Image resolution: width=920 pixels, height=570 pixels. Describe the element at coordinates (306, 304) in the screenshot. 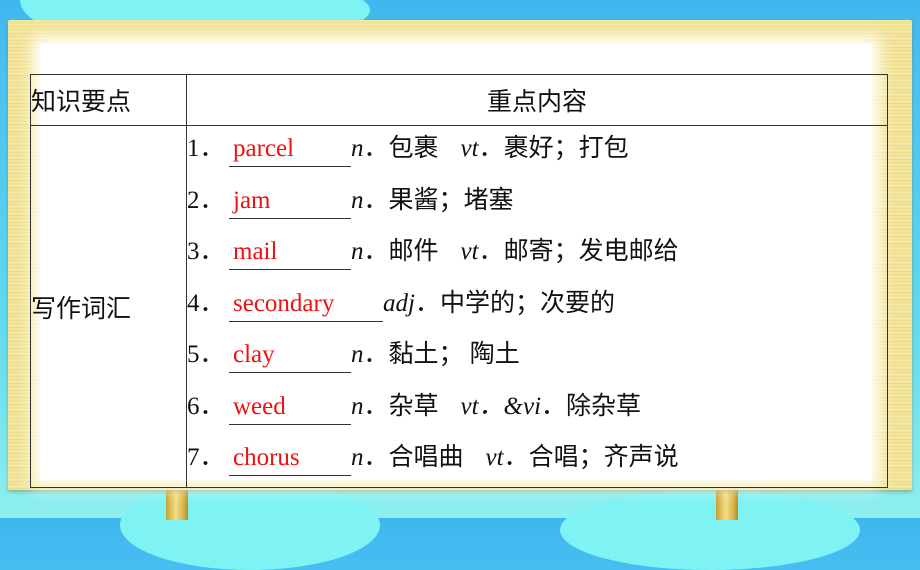

I see `answer-blank: secondary` at that location.